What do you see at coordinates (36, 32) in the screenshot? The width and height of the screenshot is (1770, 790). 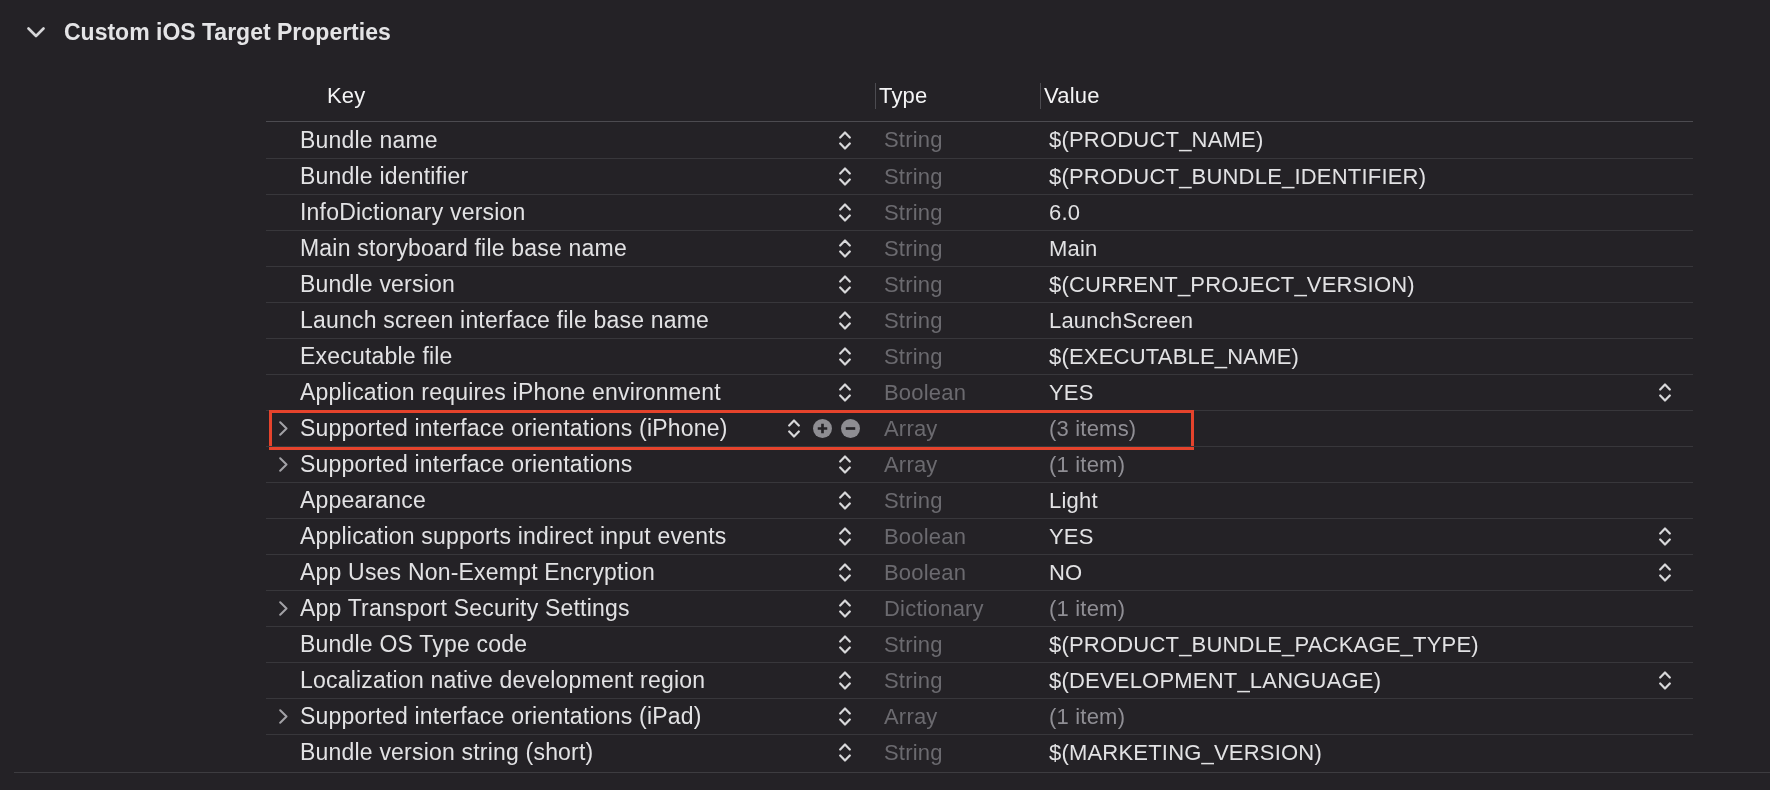 I see `chevron-down-icon` at bounding box center [36, 32].